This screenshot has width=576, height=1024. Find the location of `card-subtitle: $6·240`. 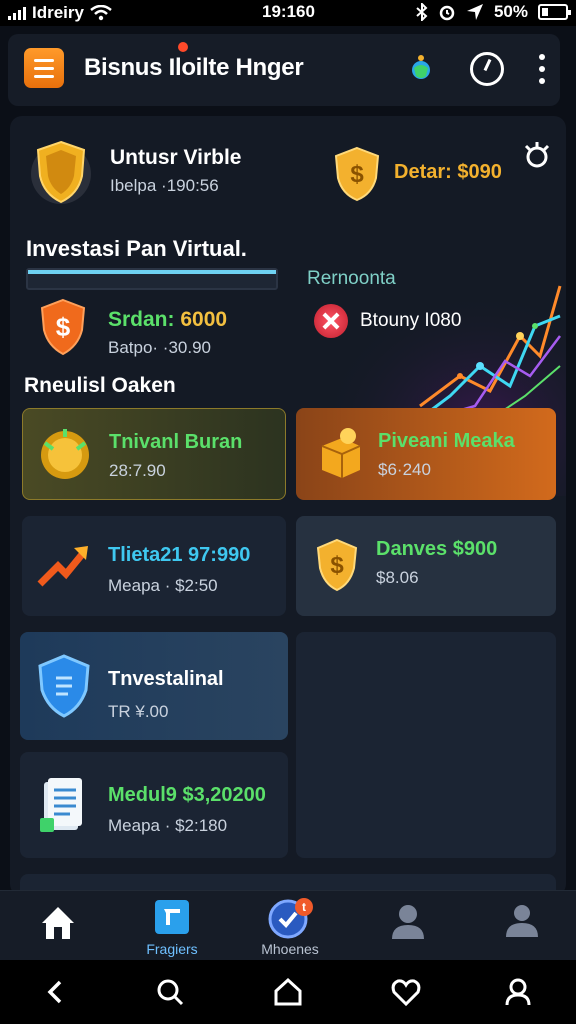

card-subtitle: $6·240 is located at coordinates (404, 469).